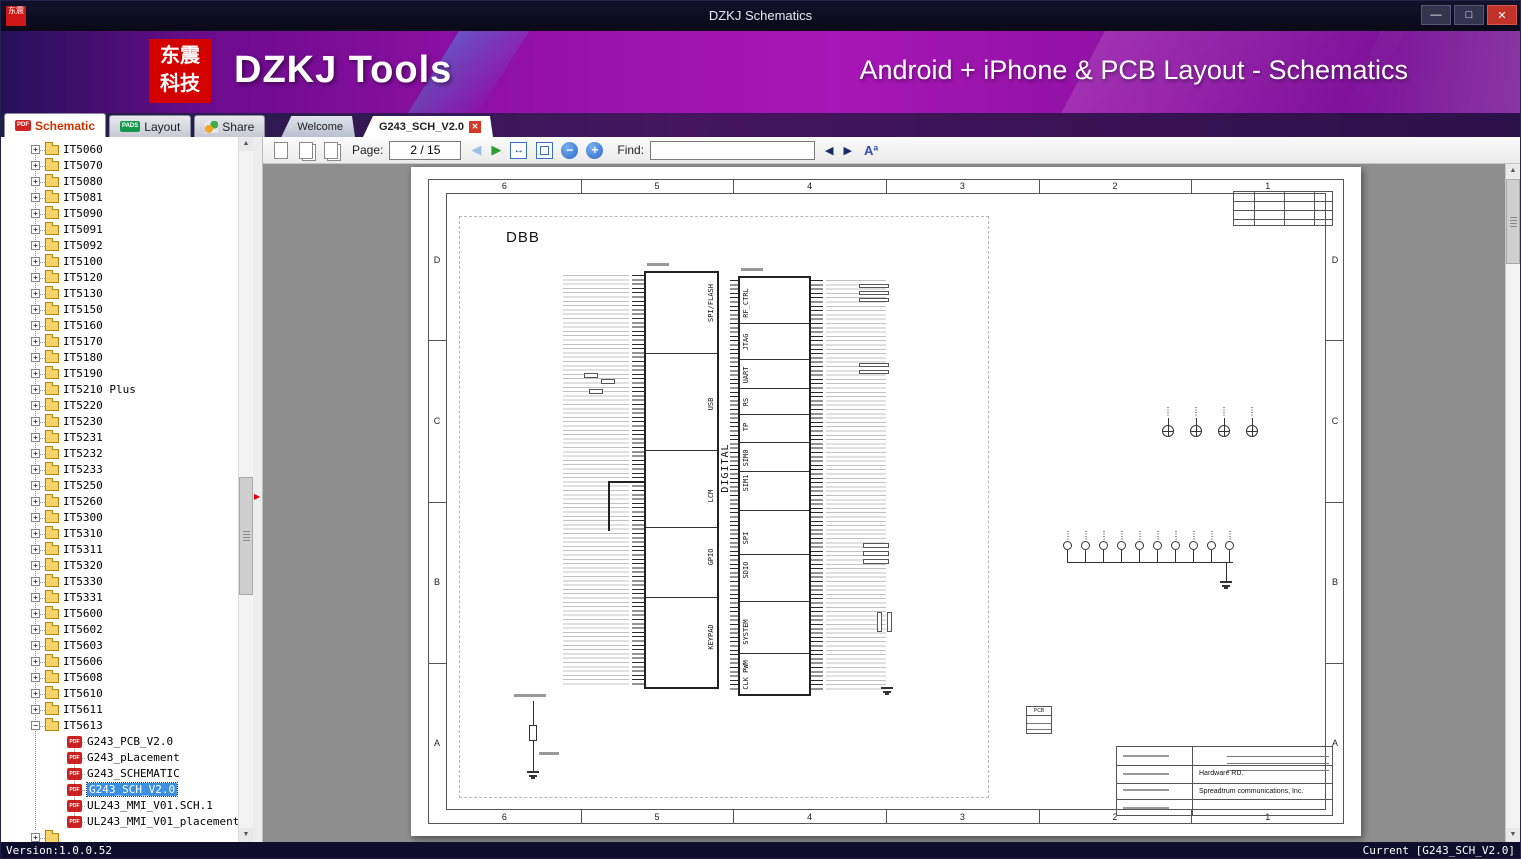 This screenshot has height=859, width=1521. What do you see at coordinates (119, 166) in the screenshot?
I see `tree-folder-item: + IT5070` at bounding box center [119, 166].